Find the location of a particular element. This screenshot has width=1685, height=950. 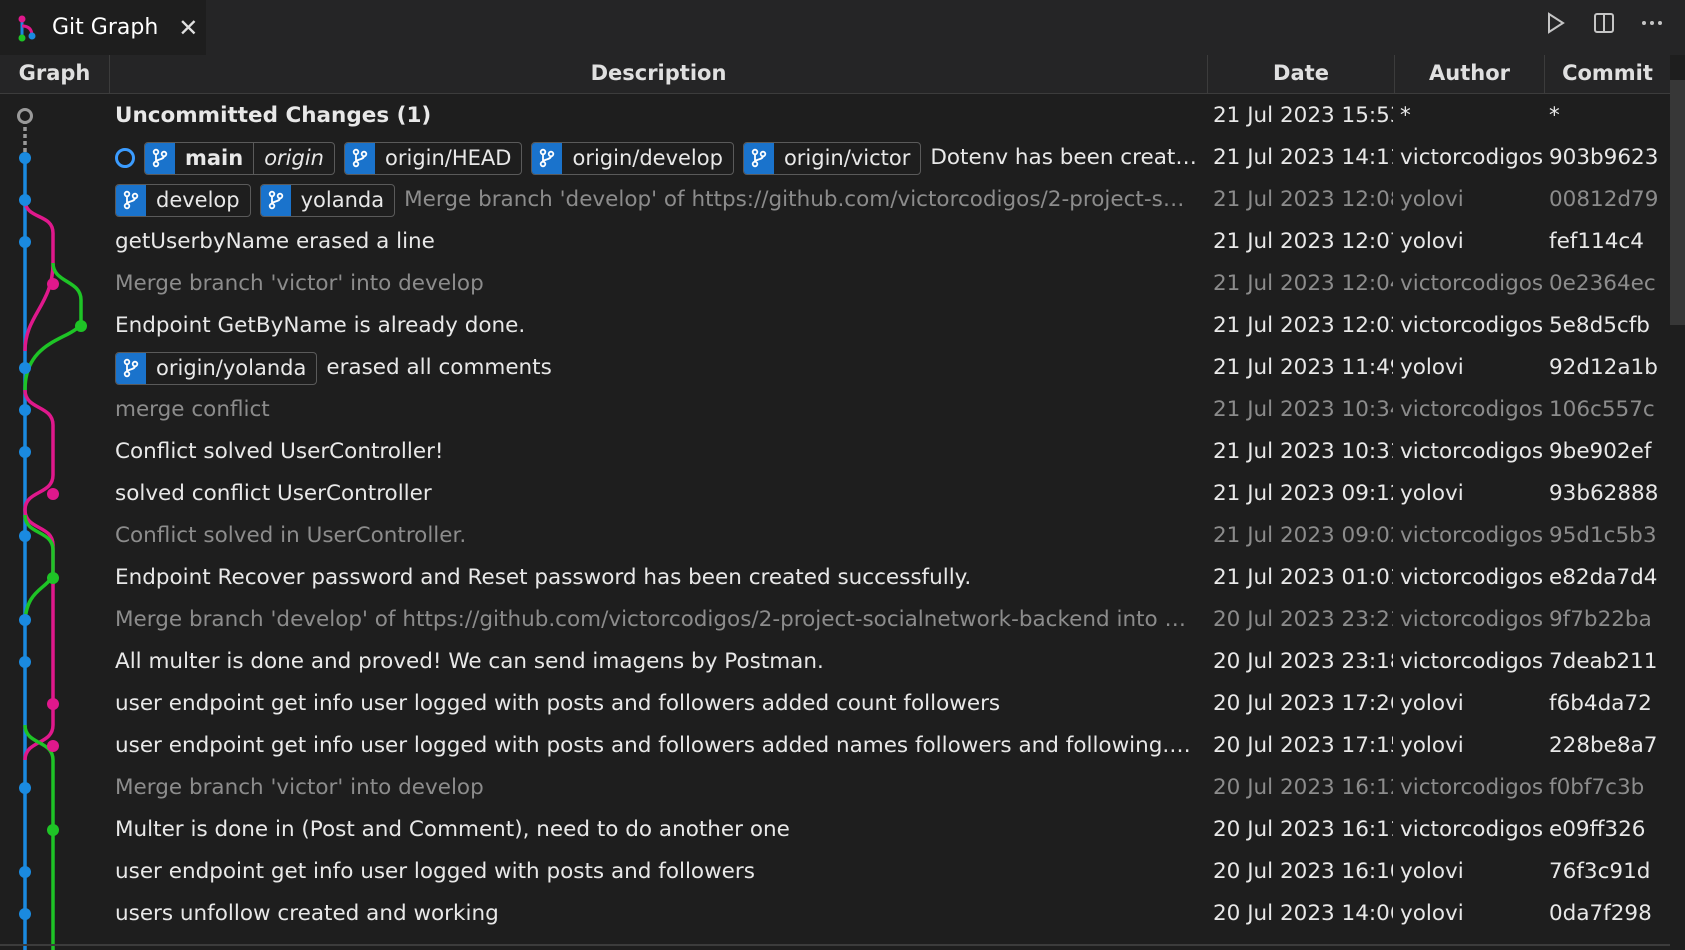

commit-hash: 903b9623 is located at coordinates (1604, 157).